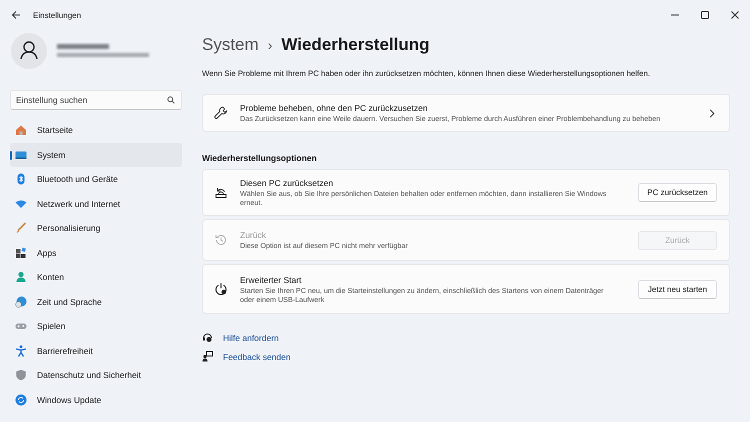 This screenshot has width=750, height=422. I want to click on search-icon, so click(171, 100).